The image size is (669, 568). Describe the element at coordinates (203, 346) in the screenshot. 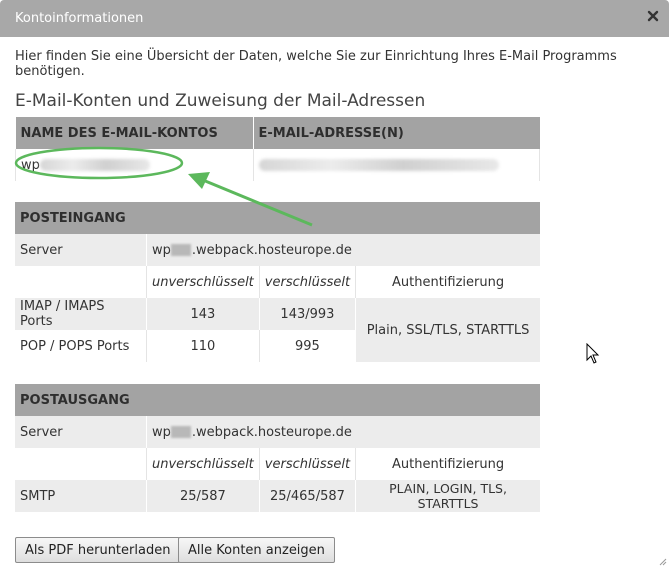

I see `pop-unencrypted: 110` at that location.